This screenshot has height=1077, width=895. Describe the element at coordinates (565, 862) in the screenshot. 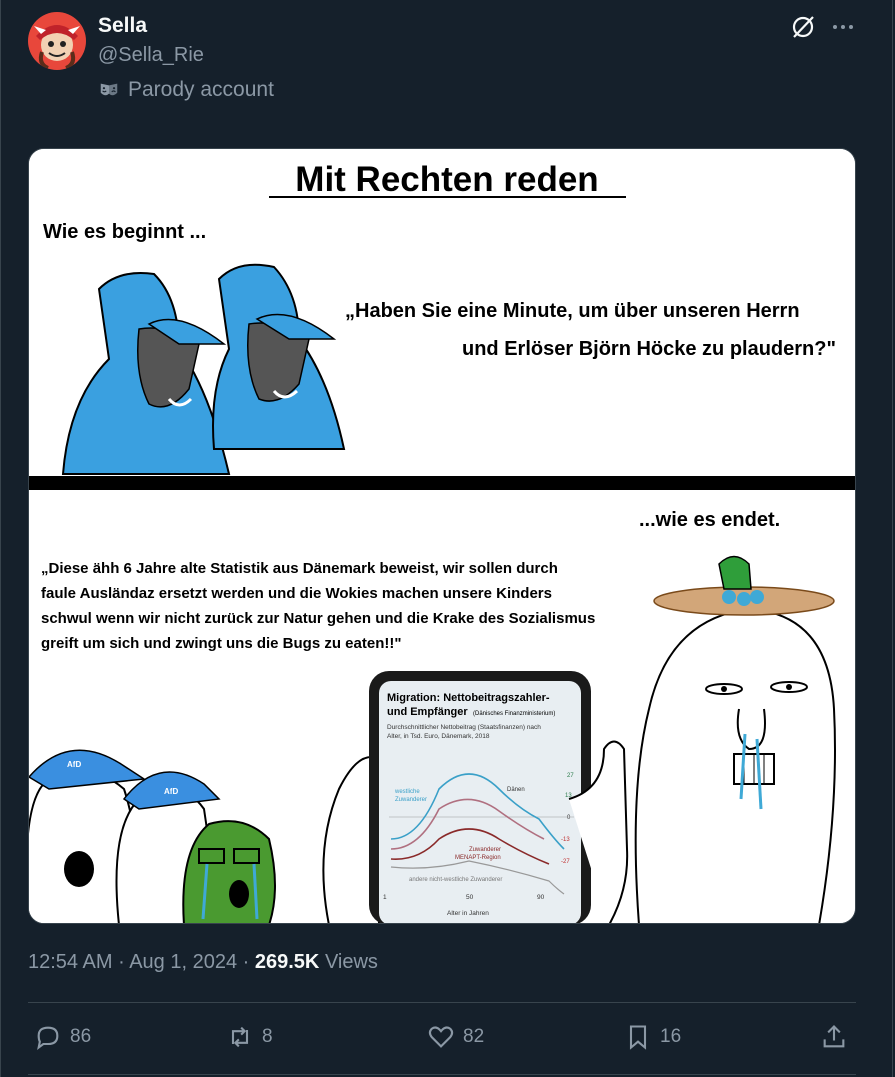

I see `phone-ytick-m27: -27` at that location.